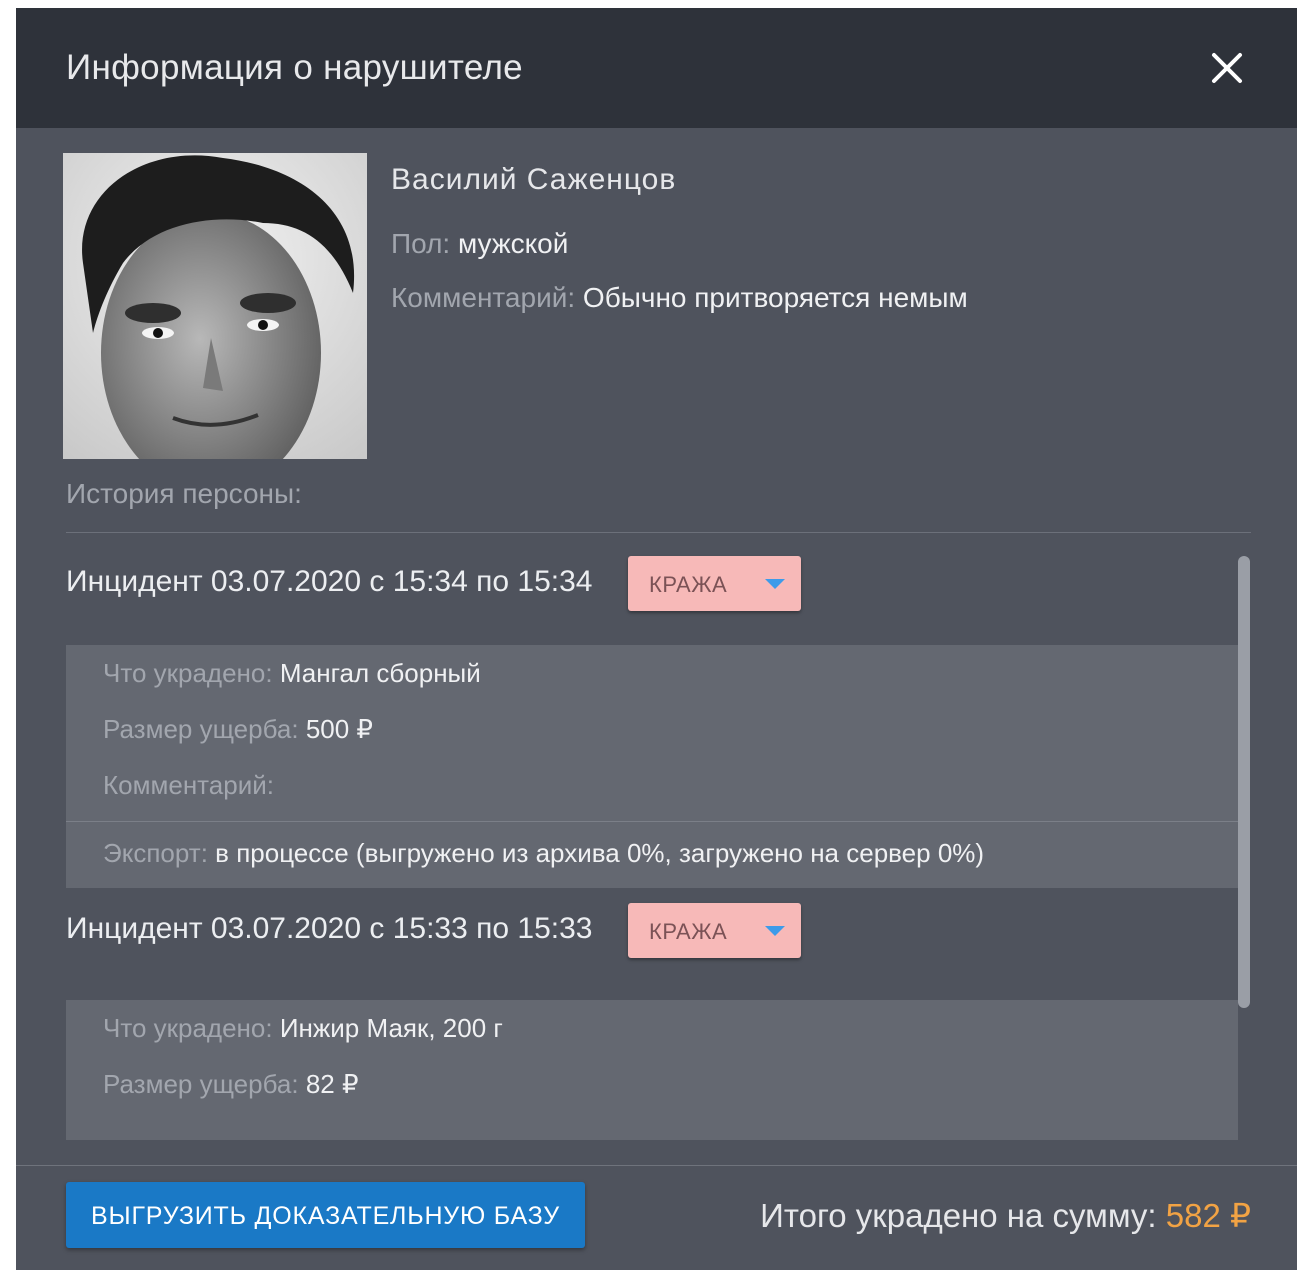 This screenshot has width=1310, height=1284. What do you see at coordinates (215, 306) in the screenshot?
I see `portrait-photo` at bounding box center [215, 306].